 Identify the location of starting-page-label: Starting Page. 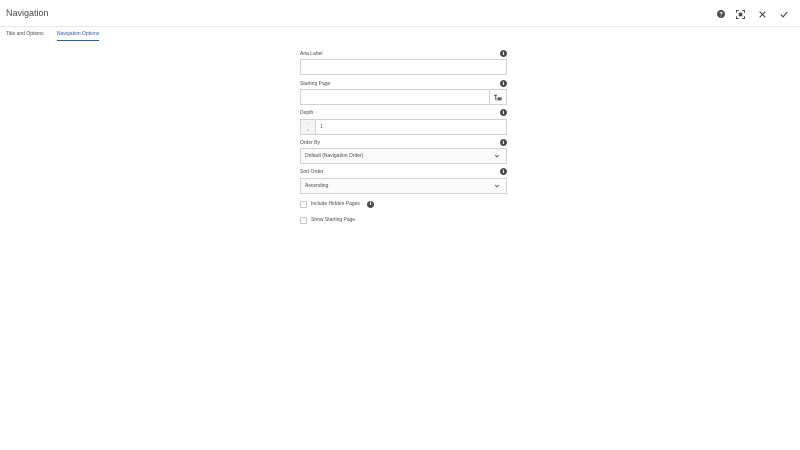
(315, 84).